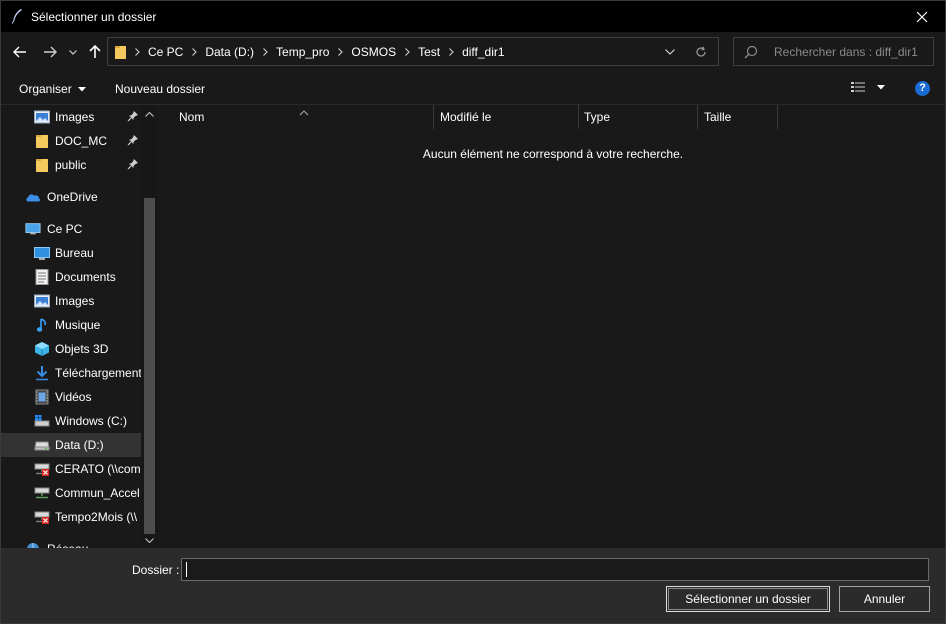 This screenshot has height=624, width=946. What do you see at coordinates (71, 229) in the screenshot?
I see `sidebar-item: Ce PC` at bounding box center [71, 229].